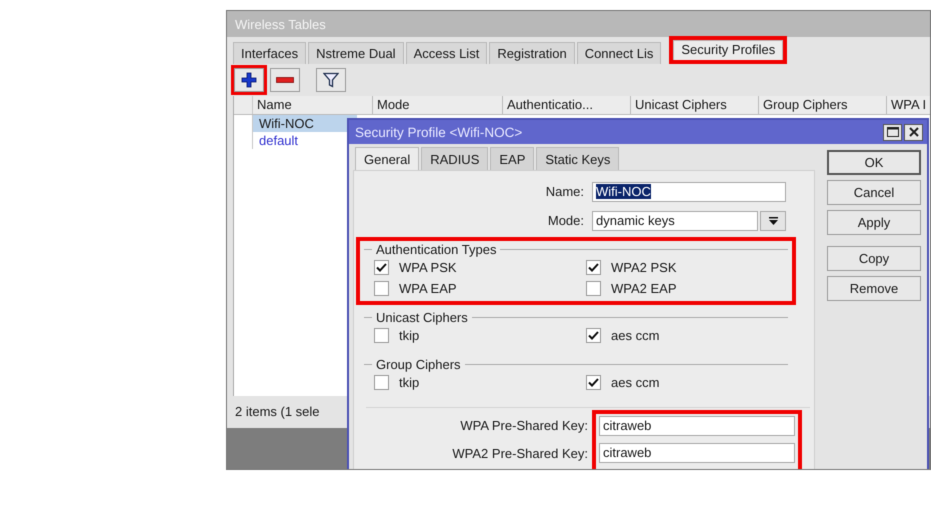 This screenshot has height=512, width=931. I want to click on maximize-button, so click(892, 132).